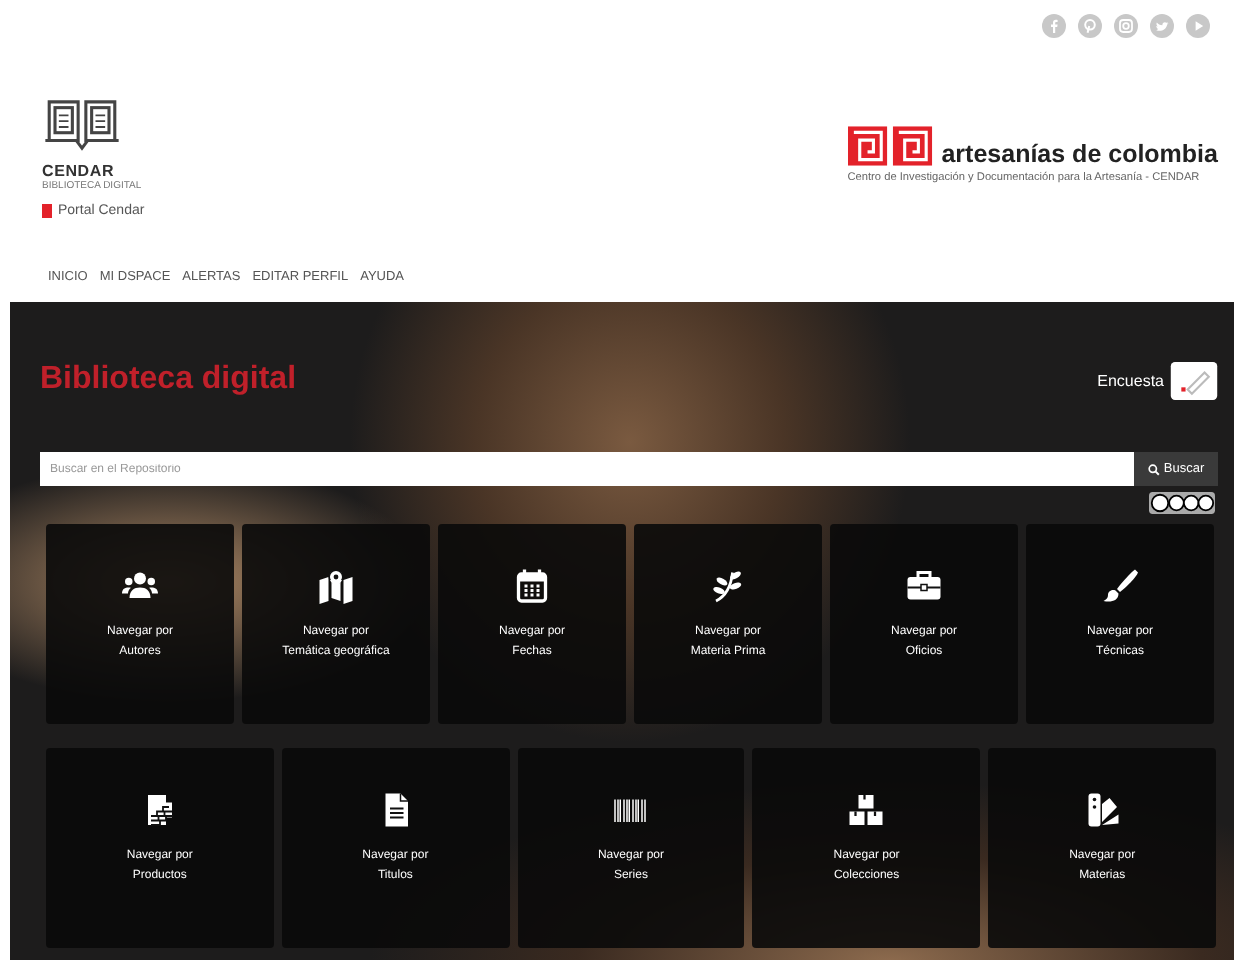  Describe the element at coordinates (1162, 26) in the screenshot. I see `twitter-icon` at that location.